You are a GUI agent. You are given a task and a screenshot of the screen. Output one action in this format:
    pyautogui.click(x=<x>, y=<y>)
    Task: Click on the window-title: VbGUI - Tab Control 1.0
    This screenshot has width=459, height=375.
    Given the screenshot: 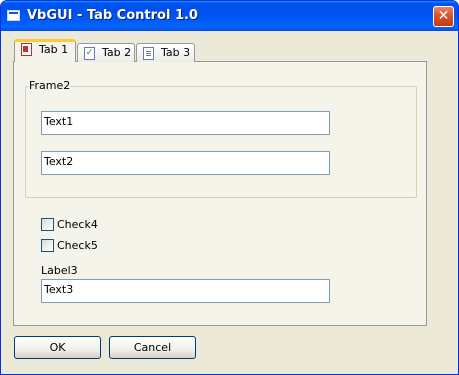 What is the action you would take?
    pyautogui.click(x=112, y=15)
    